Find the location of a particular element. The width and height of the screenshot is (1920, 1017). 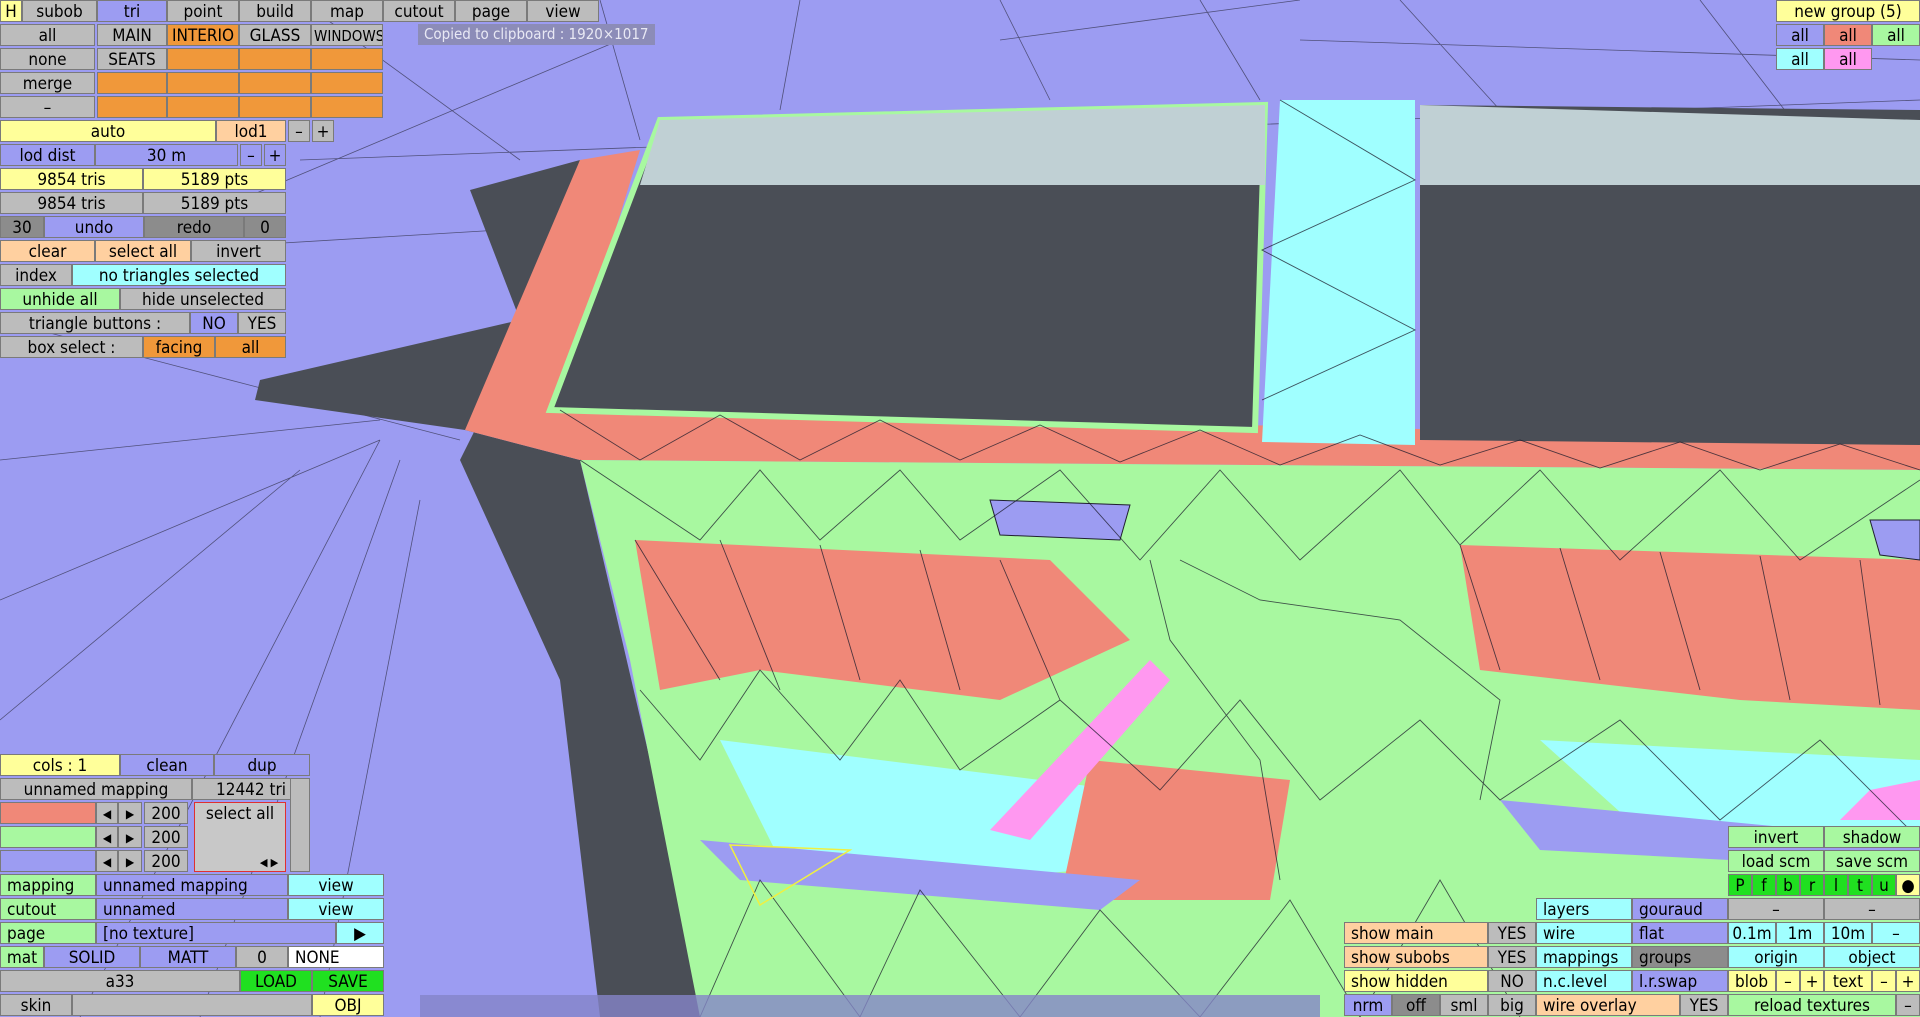

invert-button: invert is located at coordinates (1776, 837).